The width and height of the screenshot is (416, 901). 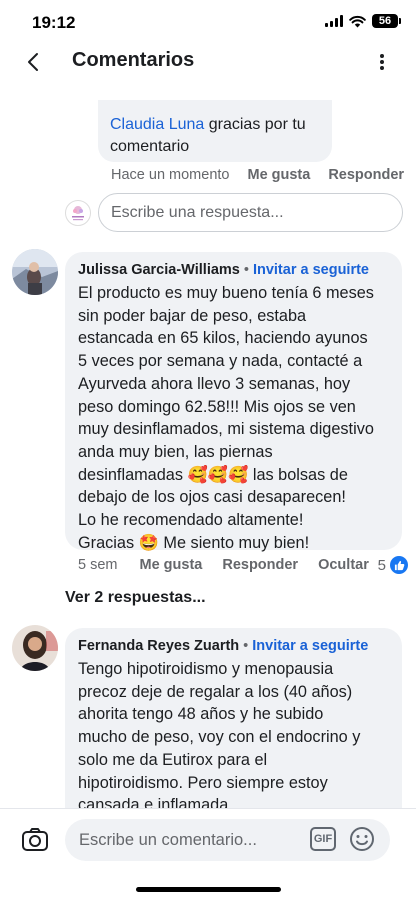 What do you see at coordinates (157, 124) in the screenshot?
I see `mention-link: Claudia Luna` at bounding box center [157, 124].